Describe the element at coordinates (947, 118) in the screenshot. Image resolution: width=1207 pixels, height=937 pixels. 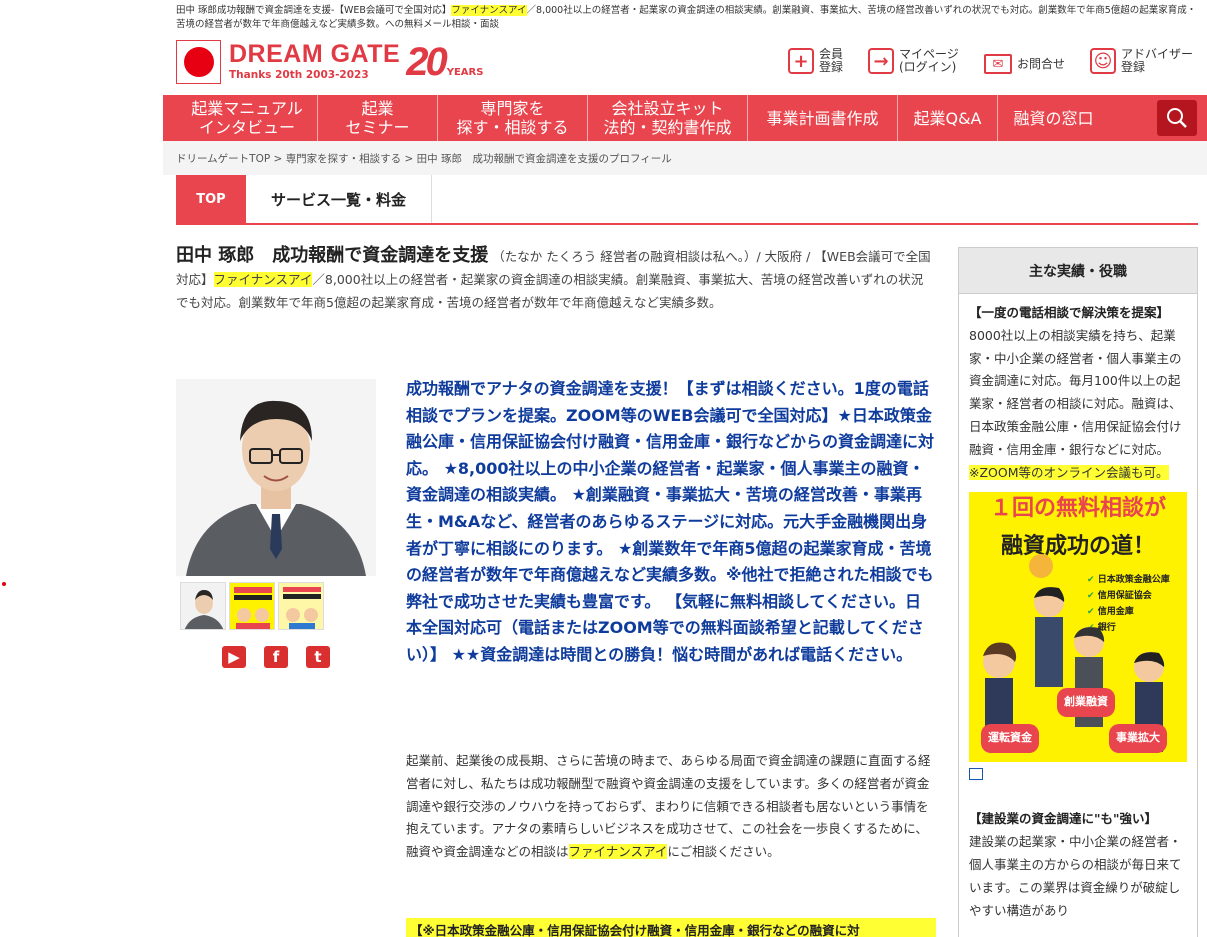
I see `nav-qa: 起業Q&A` at that location.